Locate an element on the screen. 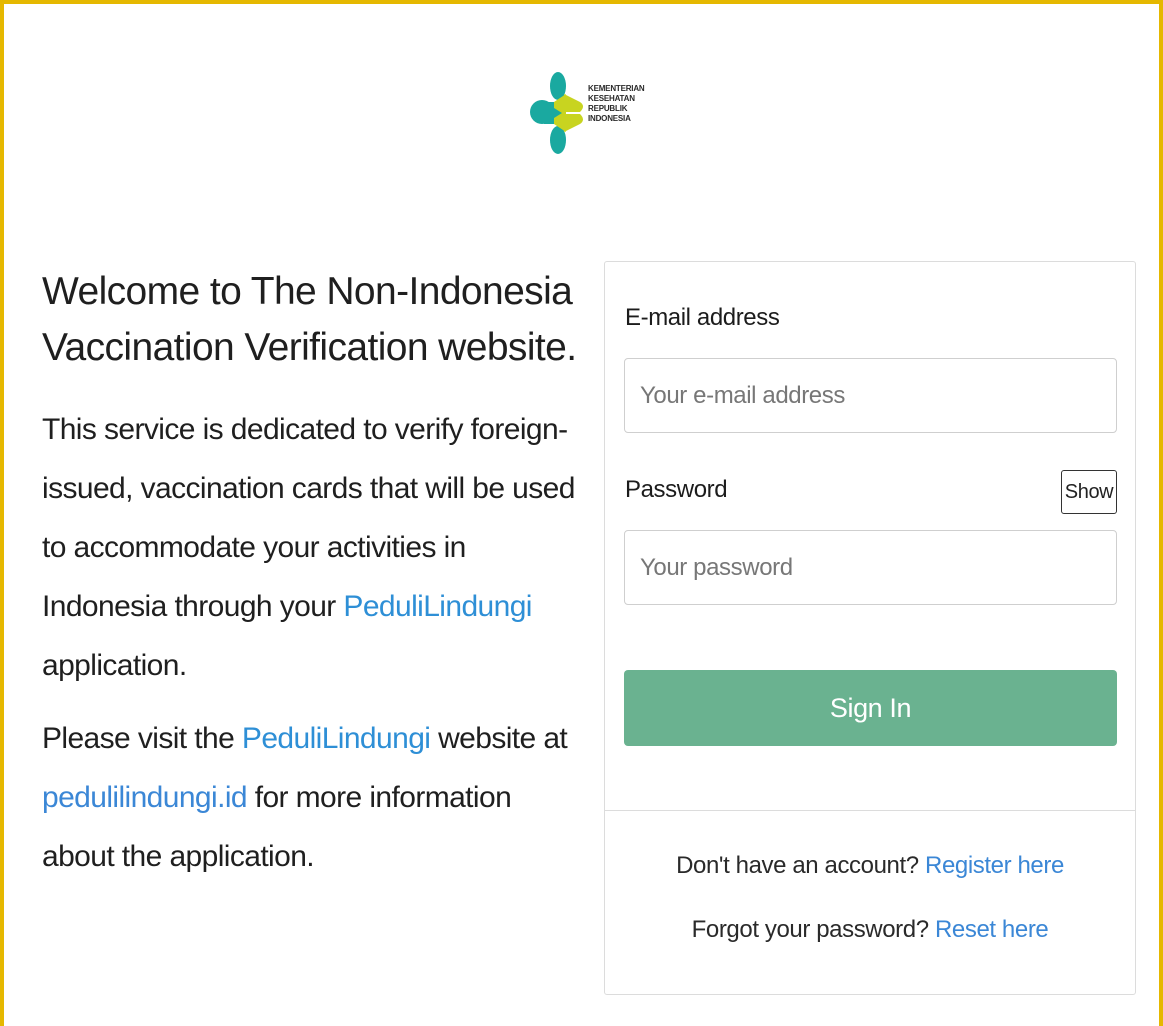 The height and width of the screenshot is (1026, 1163). password-field is located at coordinates (870, 567).